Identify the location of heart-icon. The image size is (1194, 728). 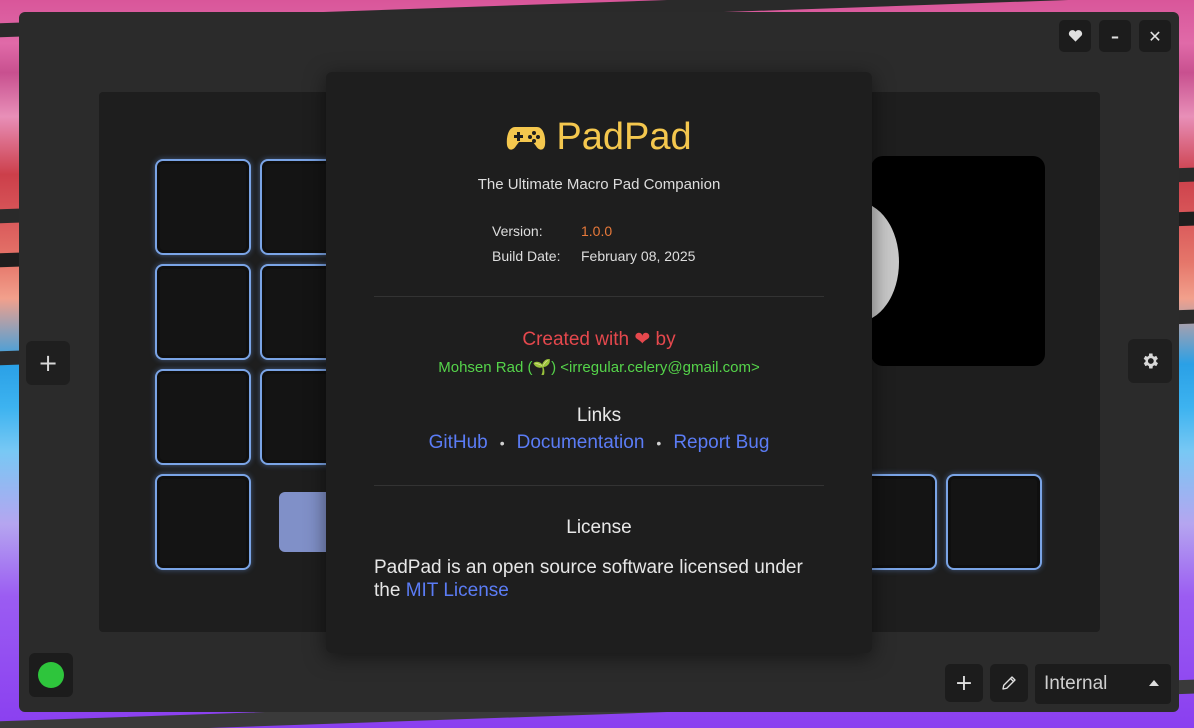
(1075, 36).